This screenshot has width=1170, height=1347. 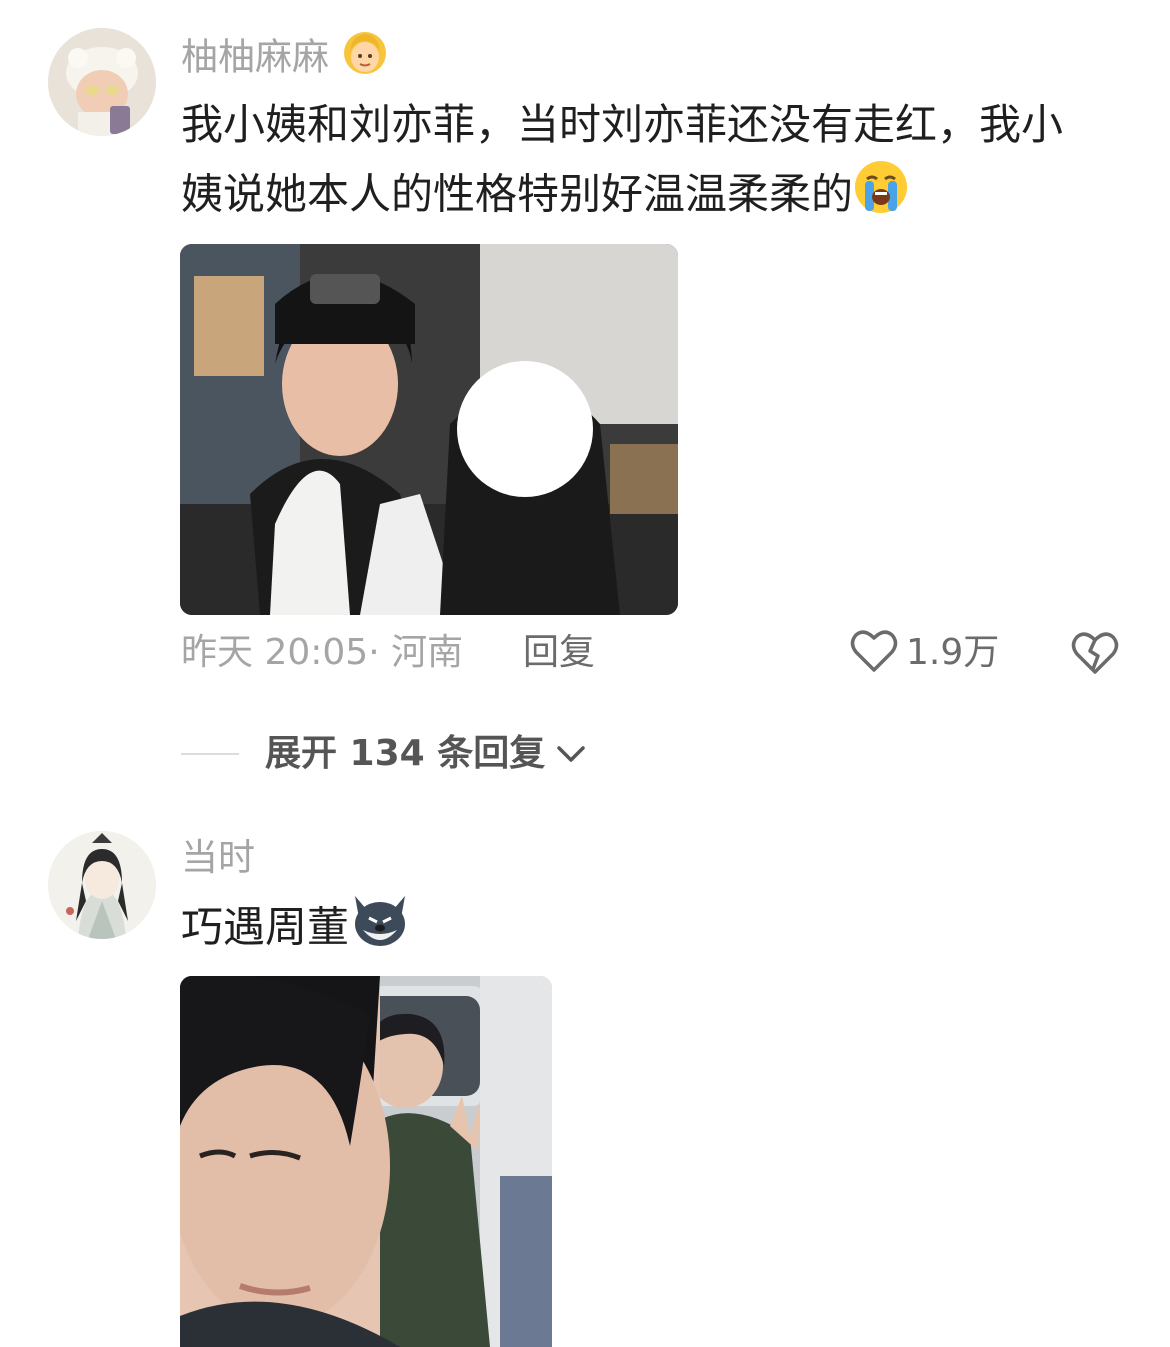 I want to click on comment-text-line: 我小姨和刘亦菲，当时刘亦菲还没有走红，我小, so click(x=622, y=124).